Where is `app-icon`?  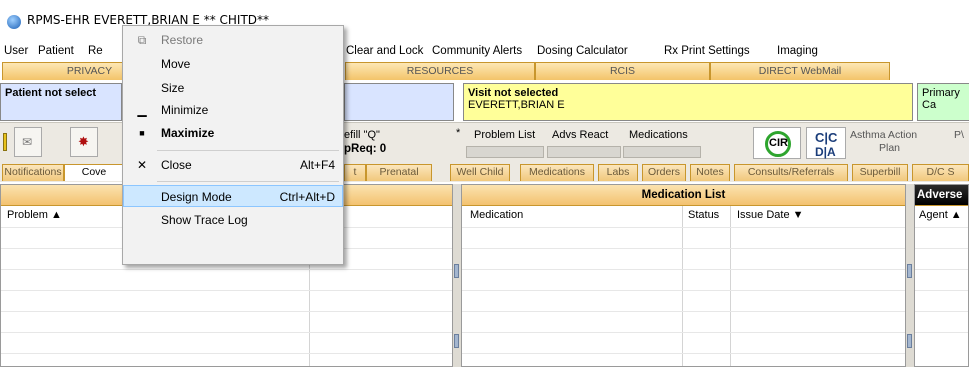 app-icon is located at coordinates (14, 22).